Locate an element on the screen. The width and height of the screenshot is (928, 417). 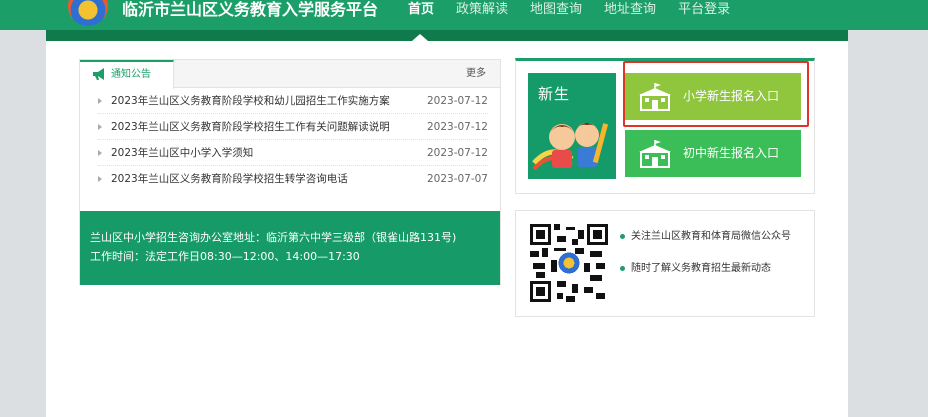
primary-school-register-button: 小学新生报名入口 is located at coordinates (713, 96).